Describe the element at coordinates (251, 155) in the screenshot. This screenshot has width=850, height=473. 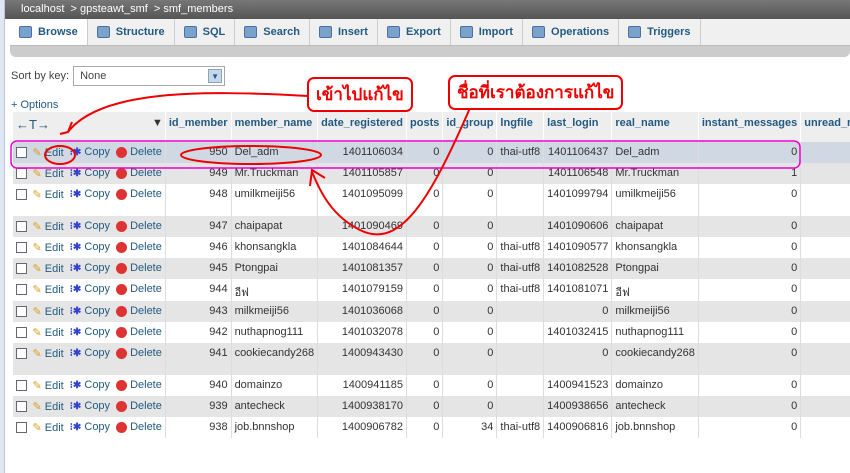
I see `name-circle` at that location.